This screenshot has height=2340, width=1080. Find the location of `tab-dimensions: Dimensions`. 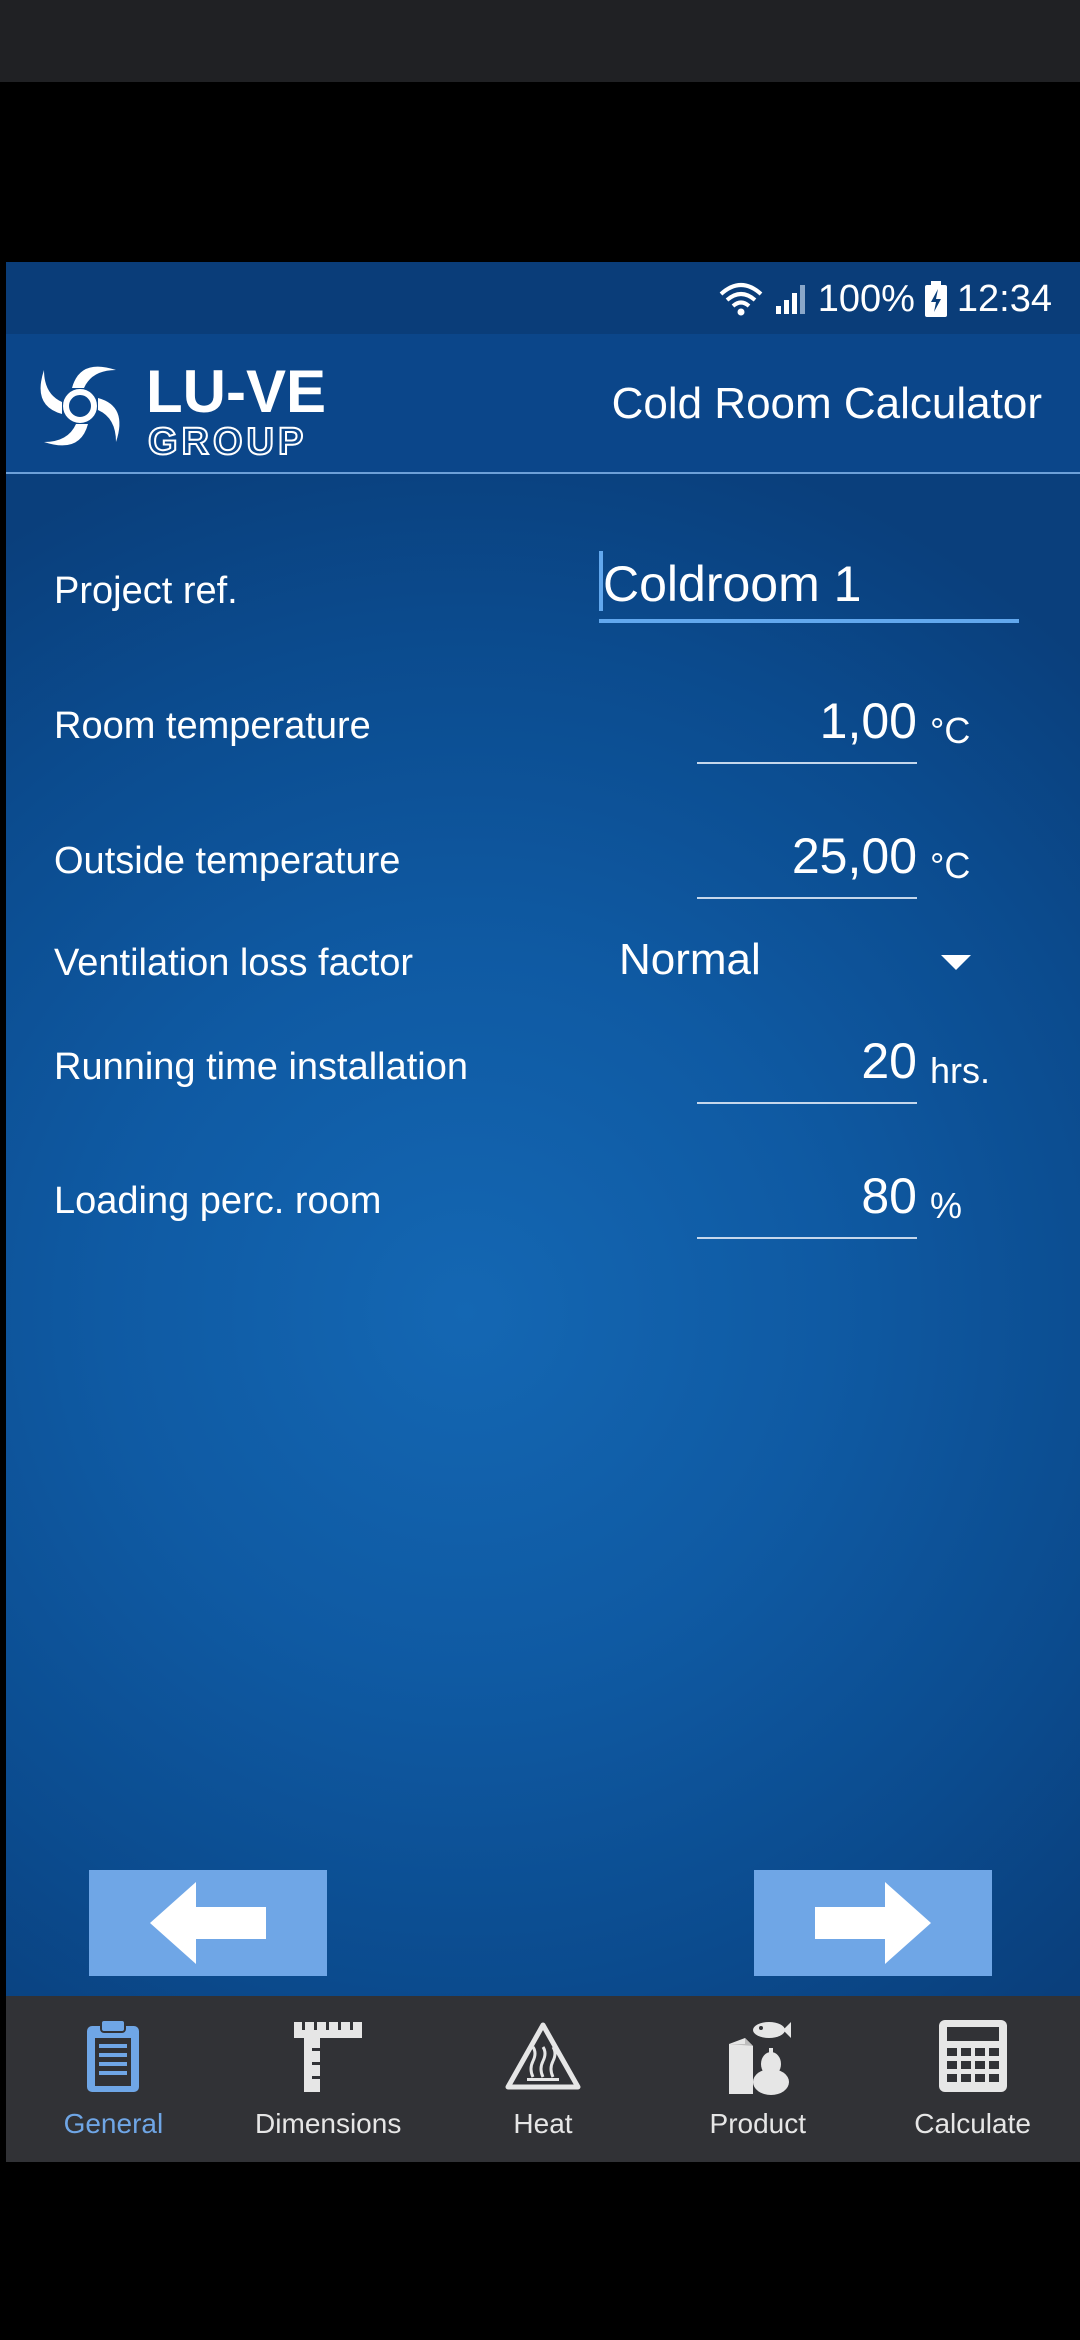

tab-dimensions: Dimensions is located at coordinates (328, 2079).